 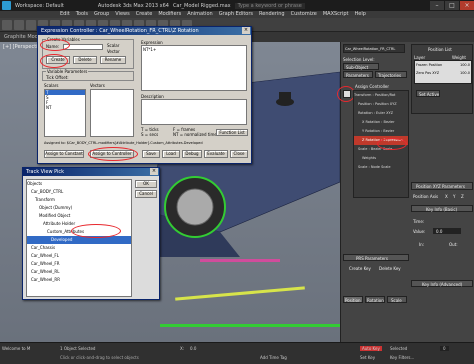 I want to click on menu-item-modifiers: Modifiers, so click(x=169, y=14).